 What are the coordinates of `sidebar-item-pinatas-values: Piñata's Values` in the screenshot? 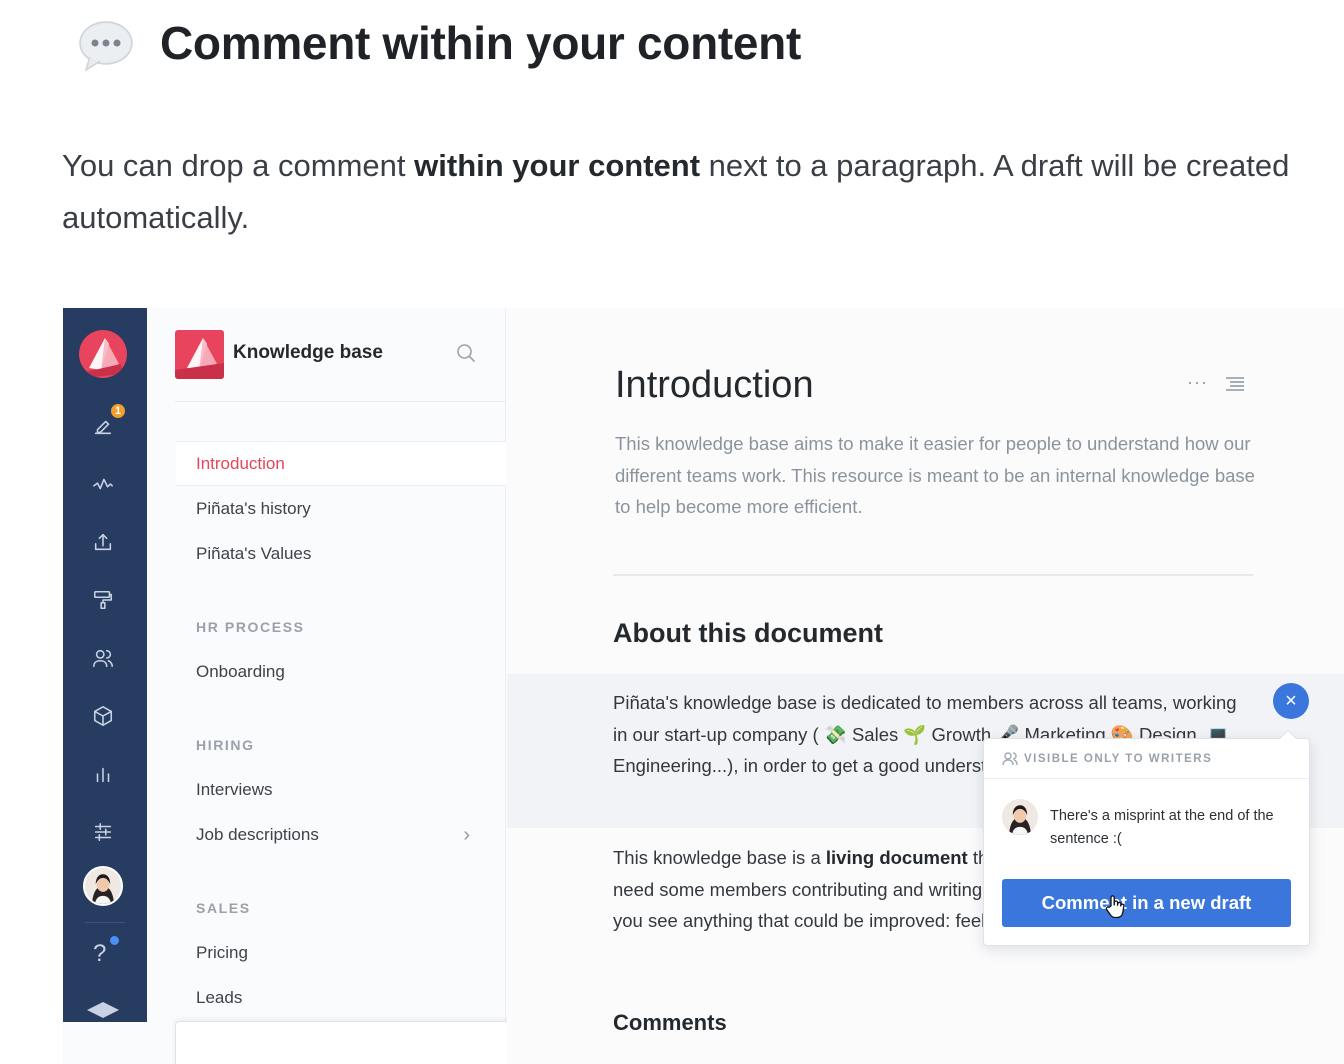 It's located at (341, 553).